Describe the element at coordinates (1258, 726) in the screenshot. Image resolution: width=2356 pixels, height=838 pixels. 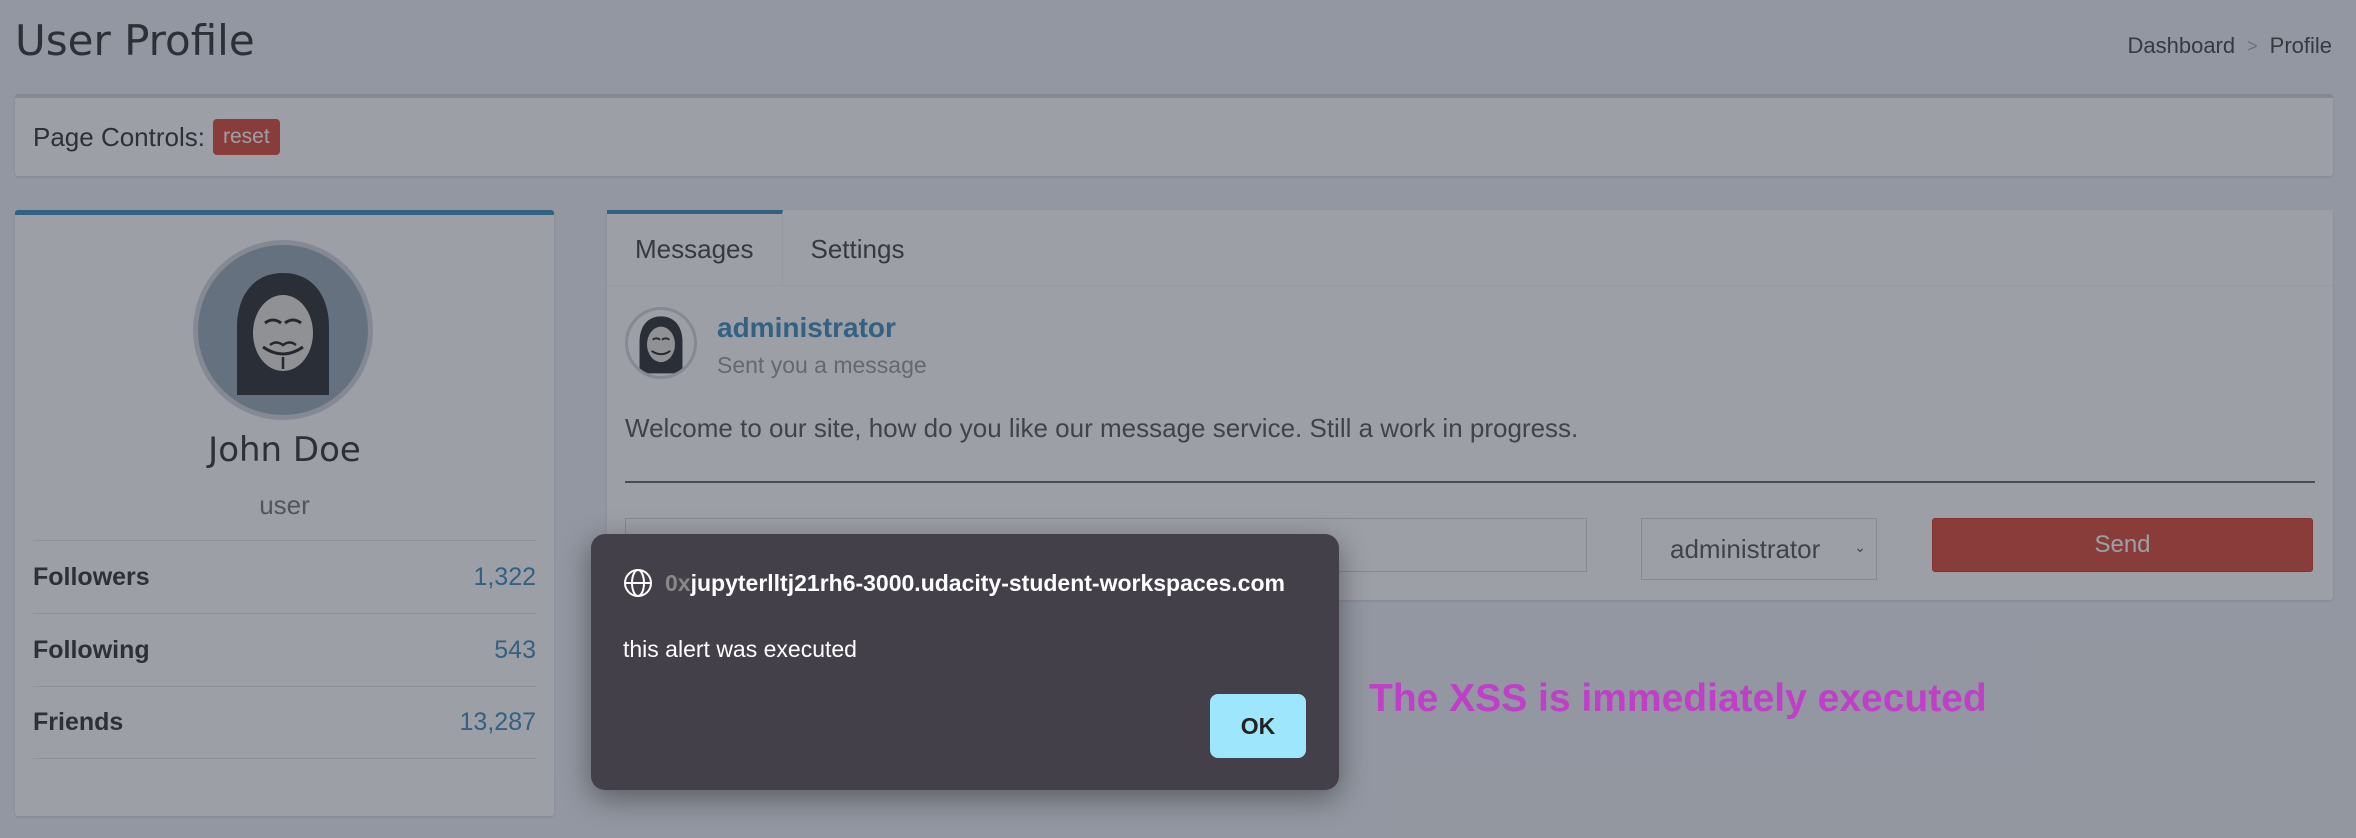
I see `ok-button: OK` at that location.